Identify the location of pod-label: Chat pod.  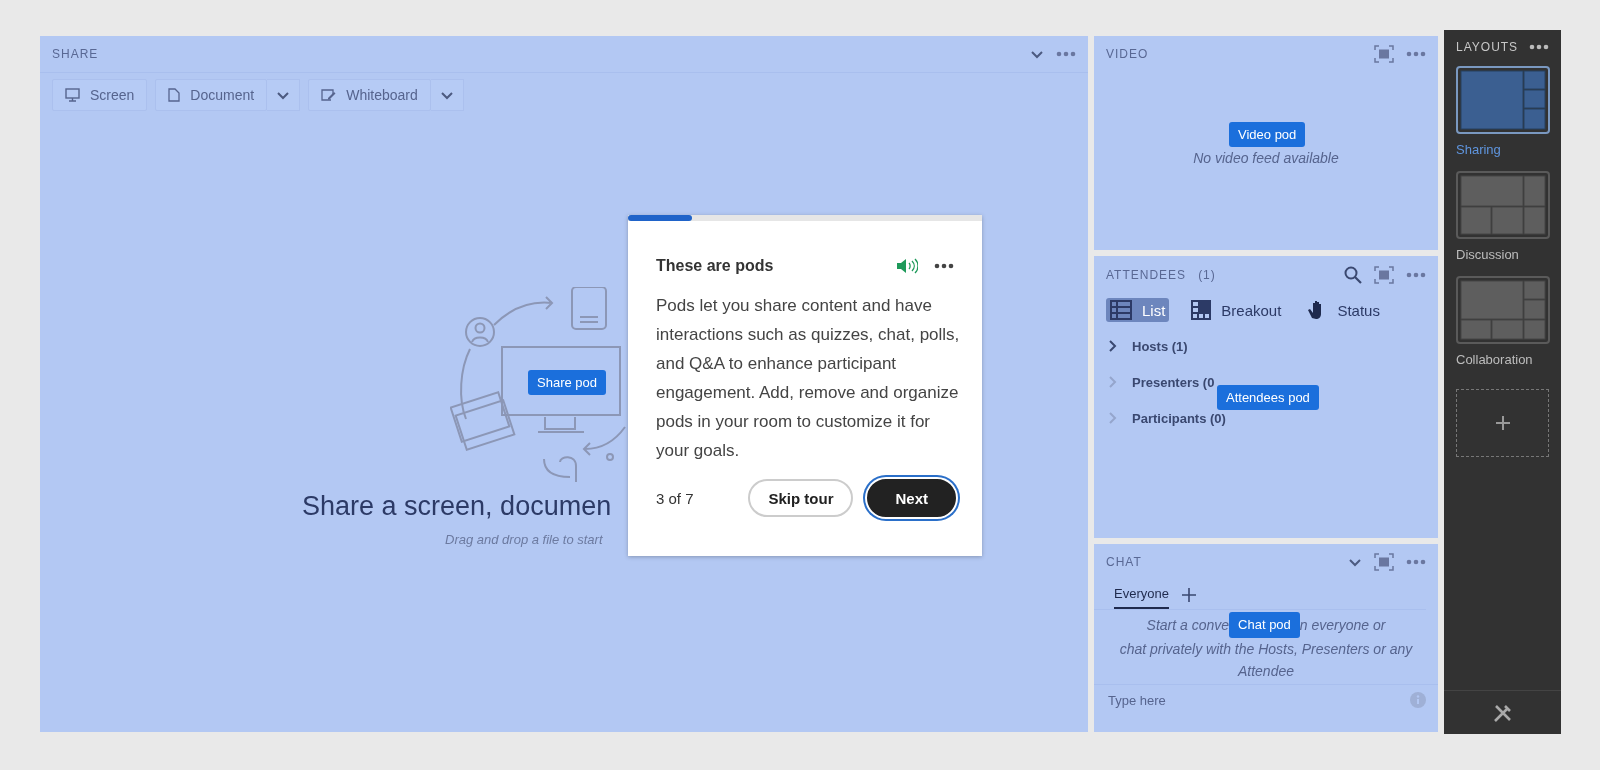
(1264, 625).